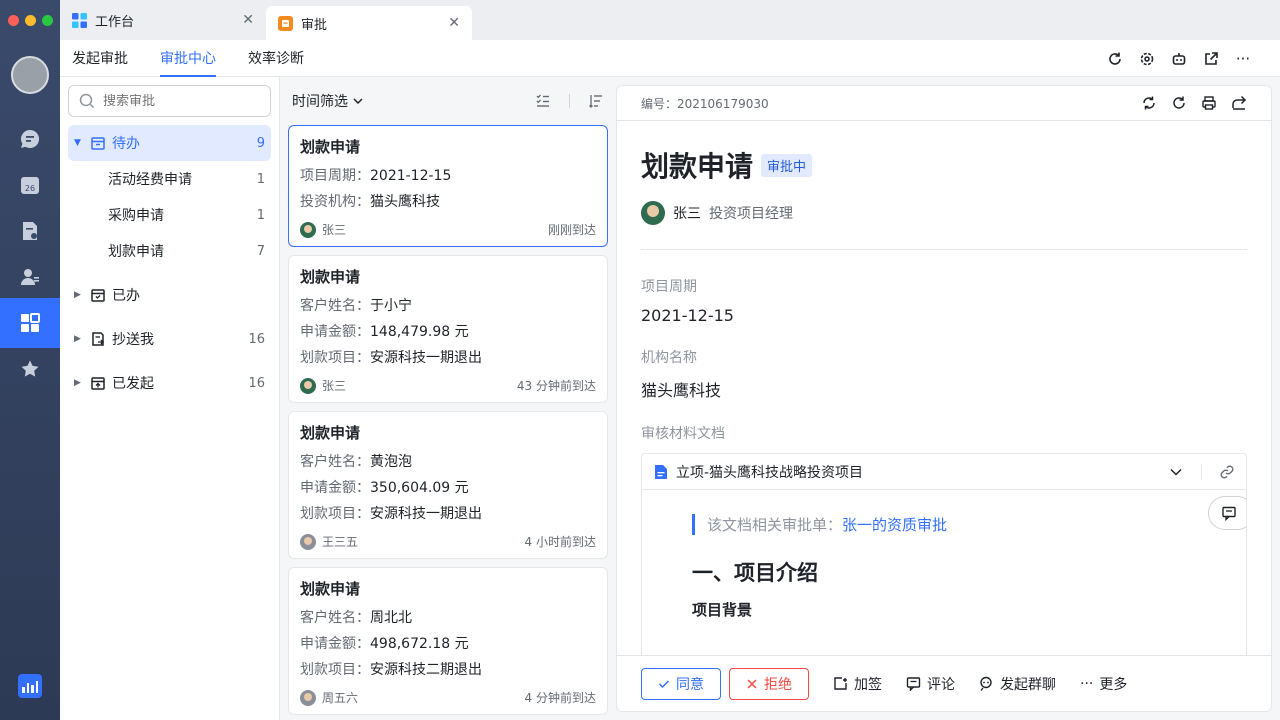 This screenshot has height=720, width=1280. What do you see at coordinates (30, 75) in the screenshot?
I see `user-avatar` at bounding box center [30, 75].